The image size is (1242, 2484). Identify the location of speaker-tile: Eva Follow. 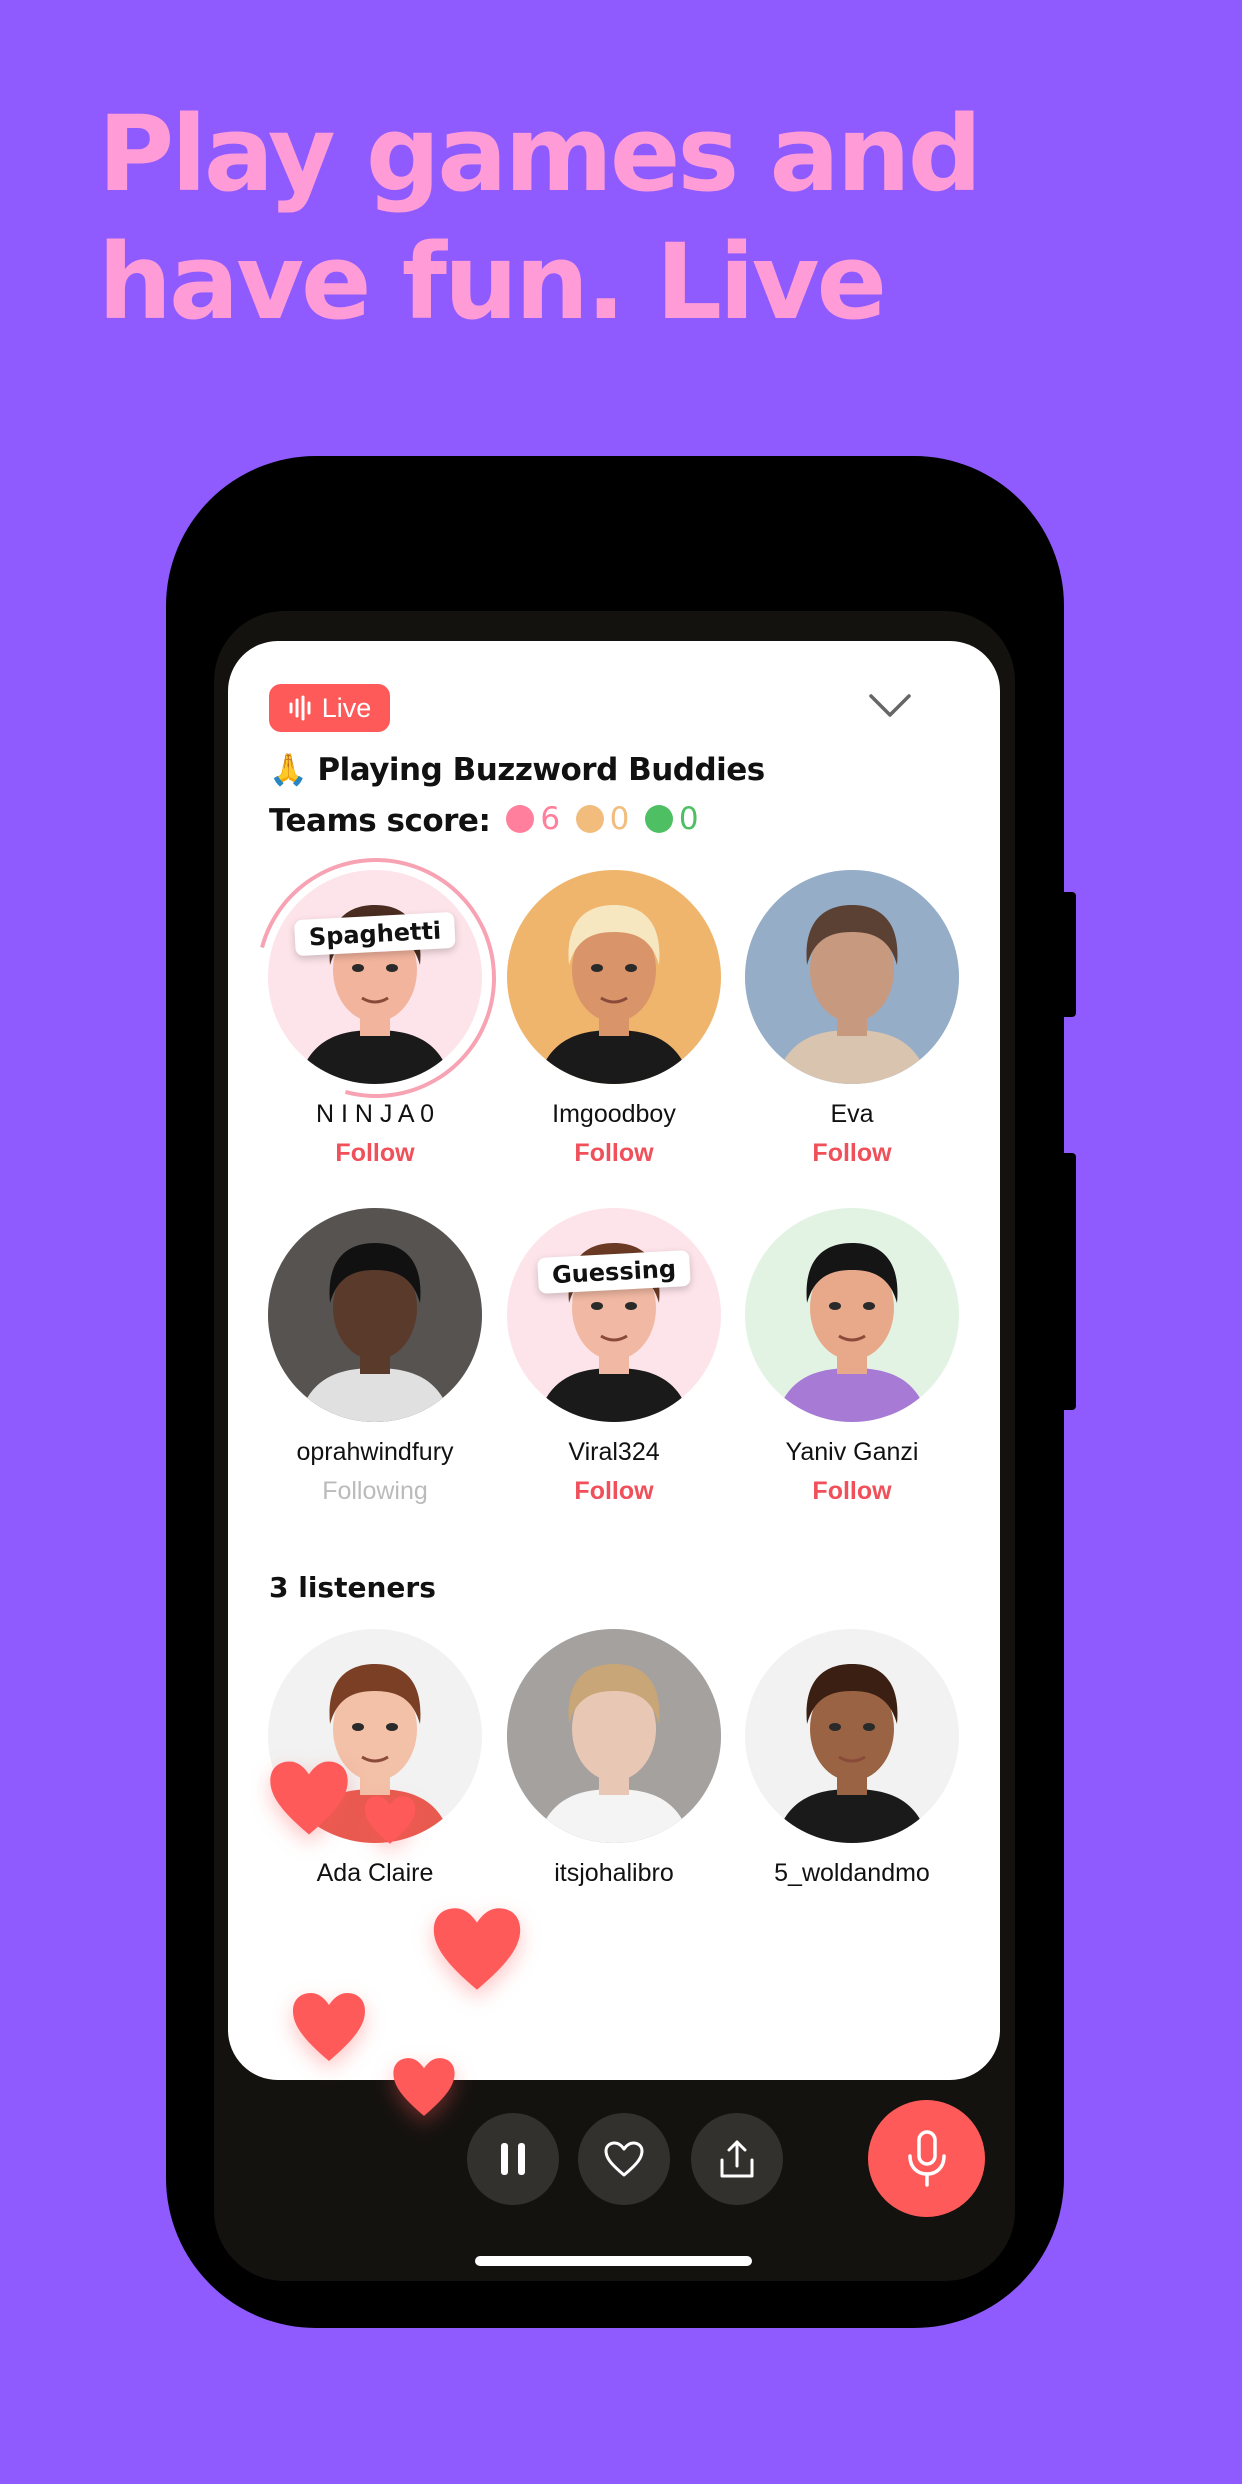
(852, 1019).